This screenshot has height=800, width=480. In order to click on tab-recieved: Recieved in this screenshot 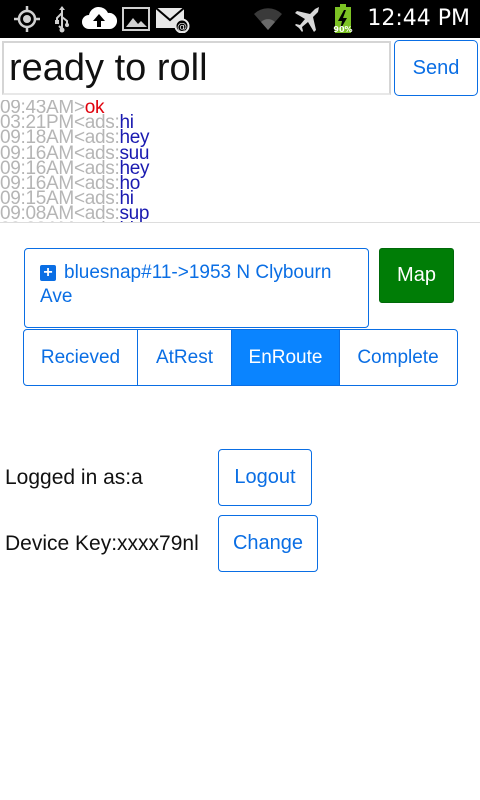, I will do `click(81, 357)`.